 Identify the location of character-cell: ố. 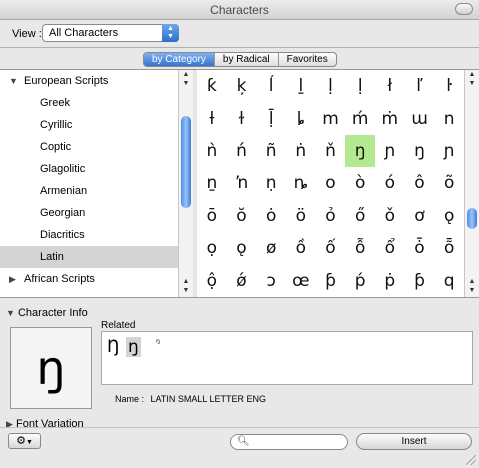
(331, 248).